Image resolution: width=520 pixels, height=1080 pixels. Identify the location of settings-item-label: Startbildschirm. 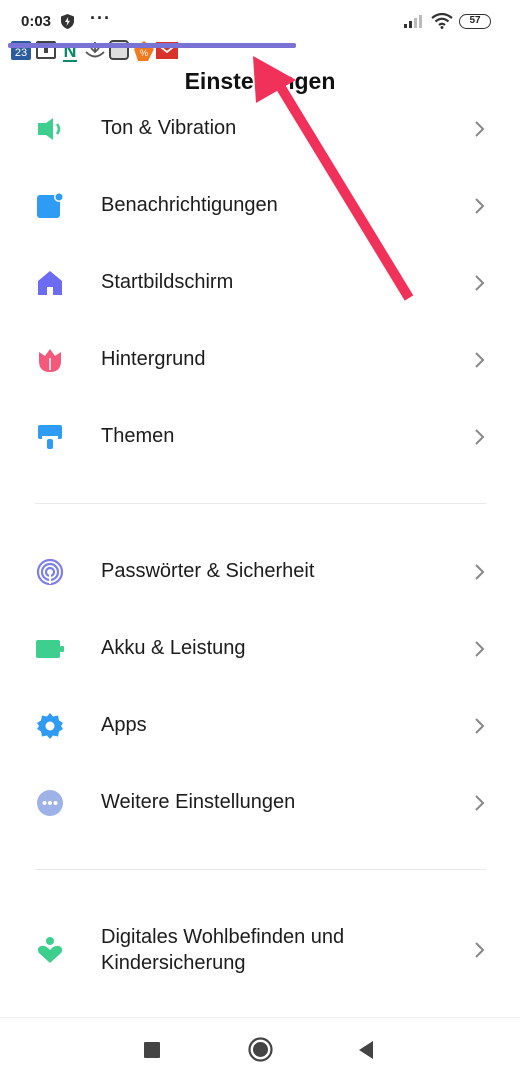
(167, 282).